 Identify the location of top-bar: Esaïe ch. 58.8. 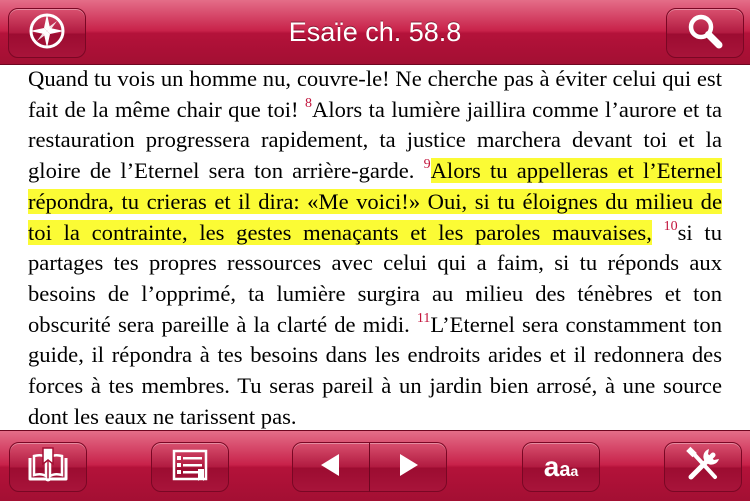
(375, 32).